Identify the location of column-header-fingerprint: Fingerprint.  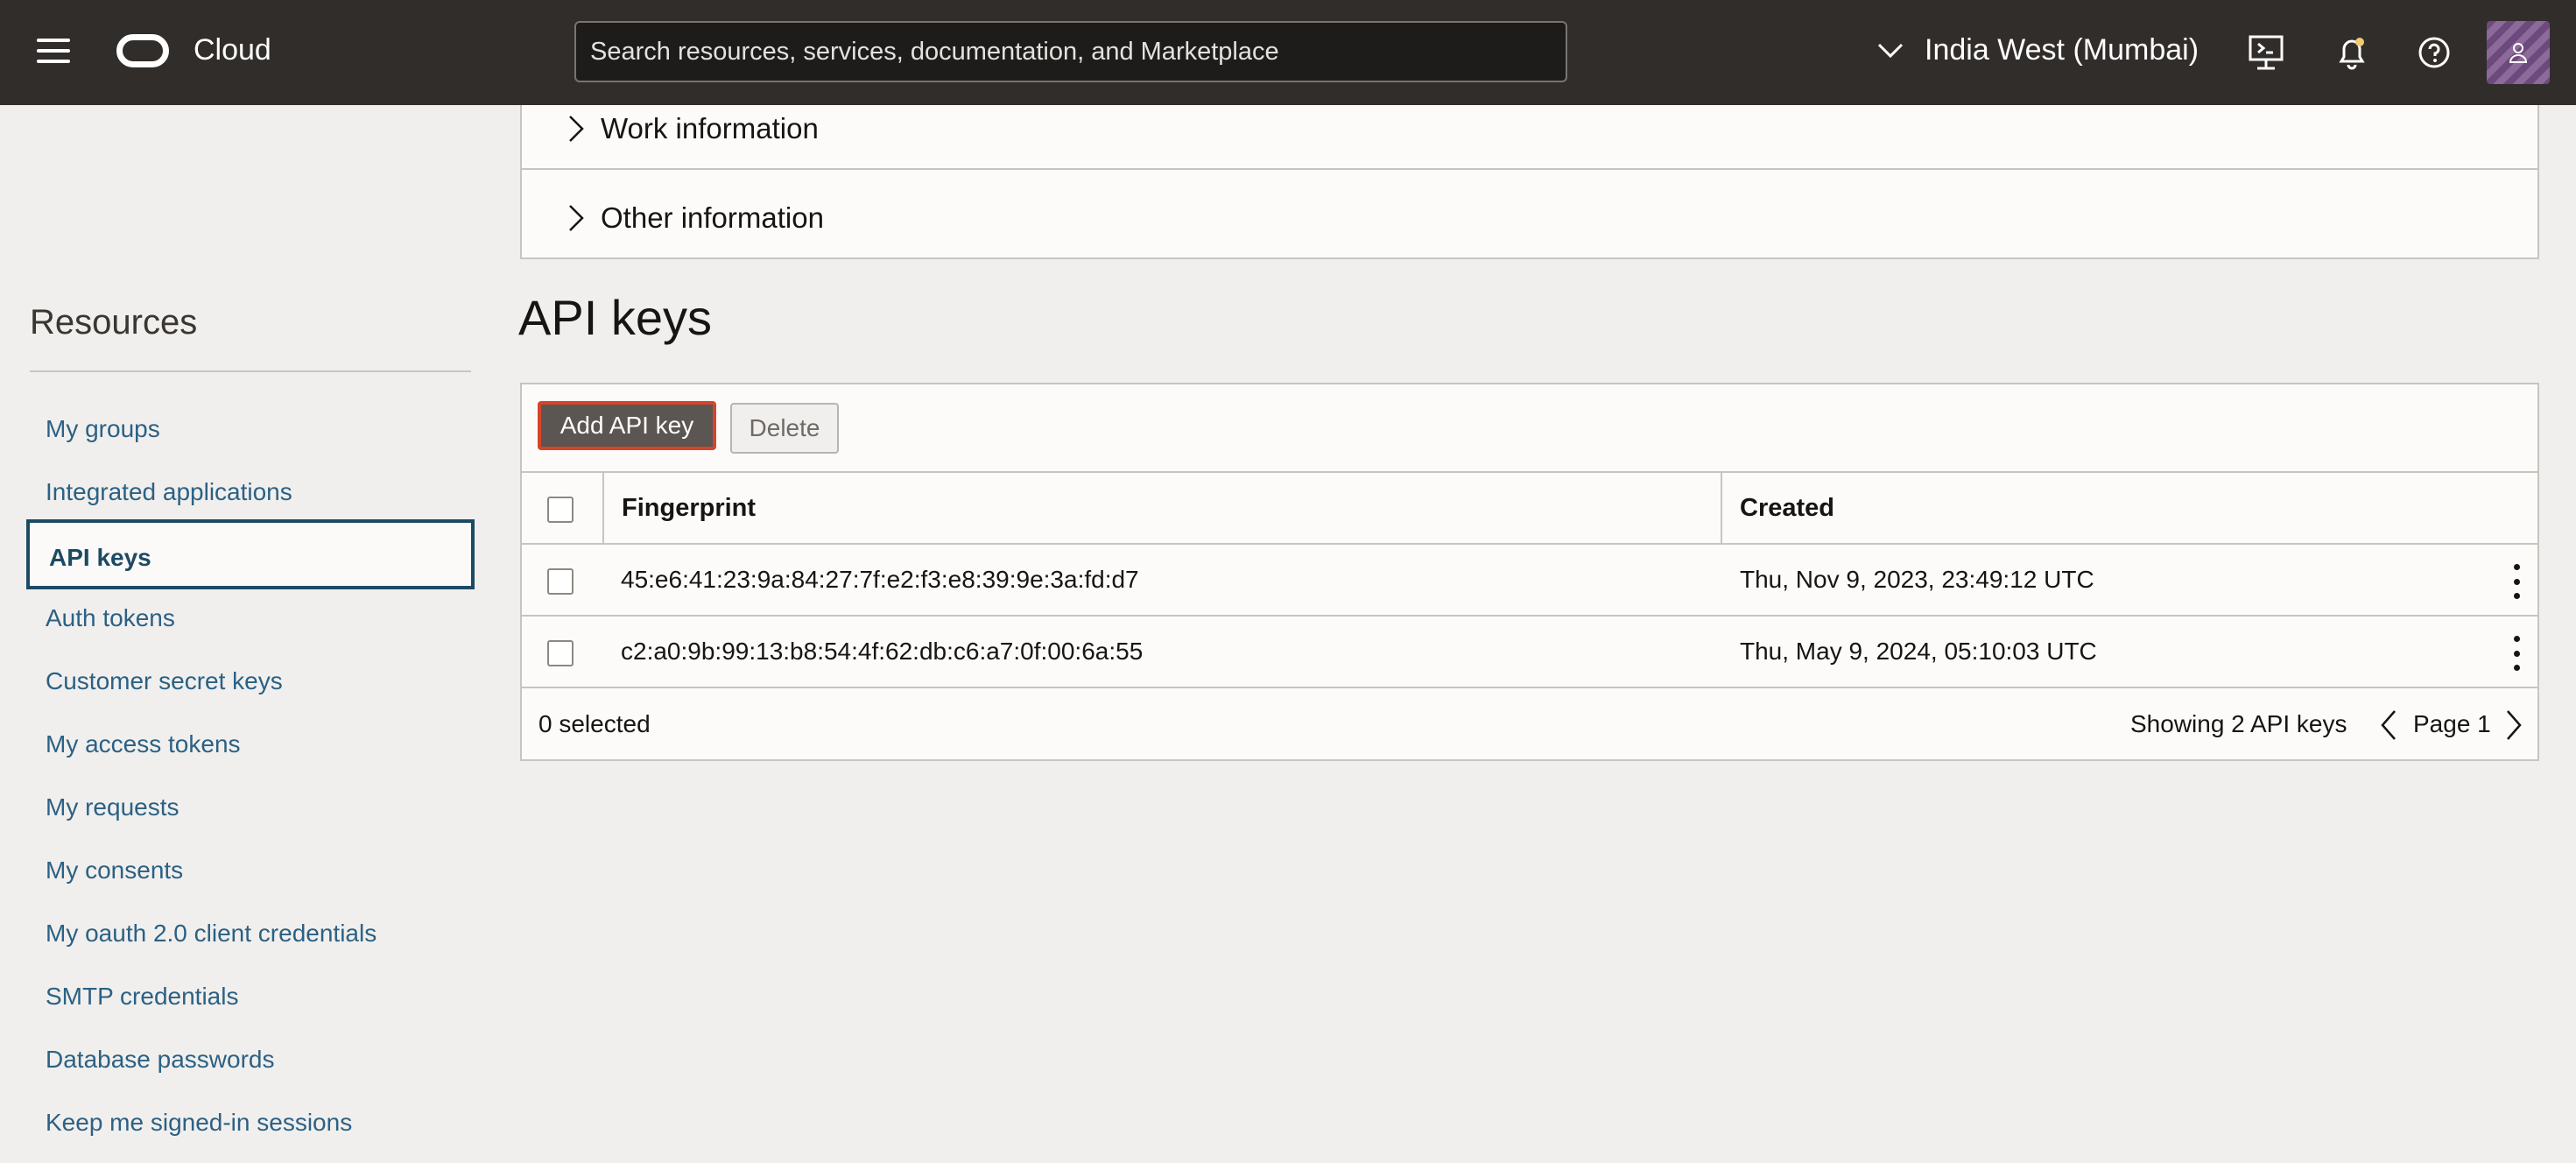
(689, 508).